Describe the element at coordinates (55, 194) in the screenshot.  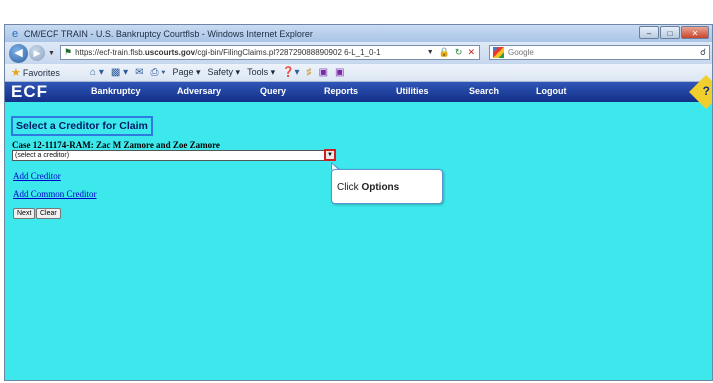
I see `add-common-creditor-link: Add Common Creditor` at that location.